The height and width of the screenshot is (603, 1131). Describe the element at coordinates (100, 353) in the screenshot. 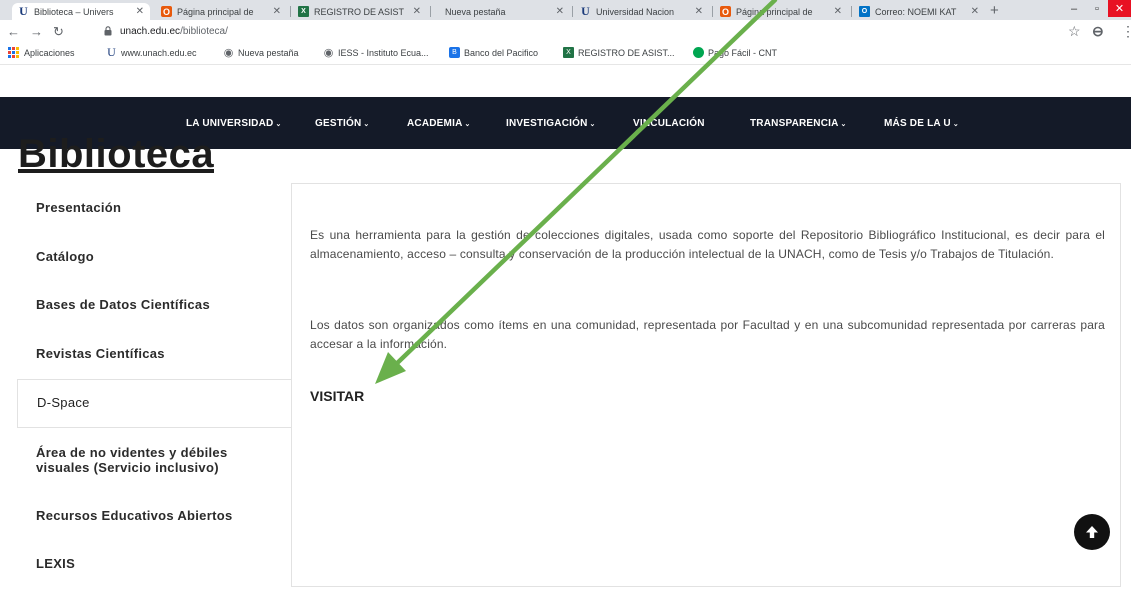

I see `sidebar-item-label: Revistas Científicas` at that location.